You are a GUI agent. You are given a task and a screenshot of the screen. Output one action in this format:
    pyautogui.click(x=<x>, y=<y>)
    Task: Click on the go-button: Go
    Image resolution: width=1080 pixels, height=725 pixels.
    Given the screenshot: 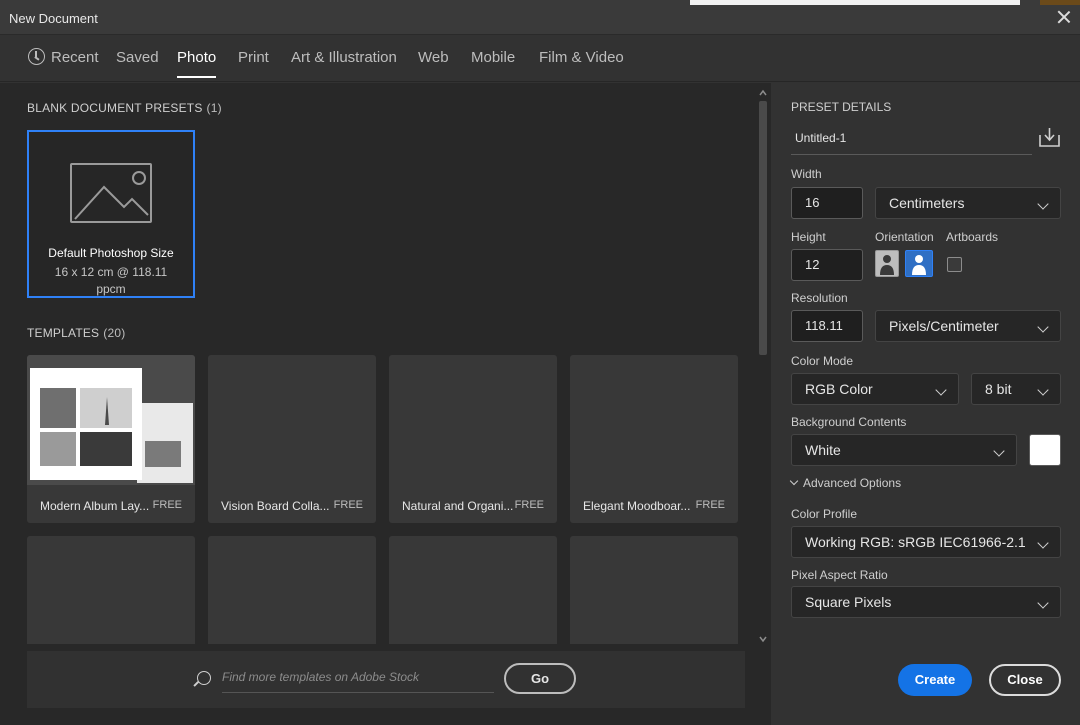 What is the action you would take?
    pyautogui.click(x=540, y=678)
    